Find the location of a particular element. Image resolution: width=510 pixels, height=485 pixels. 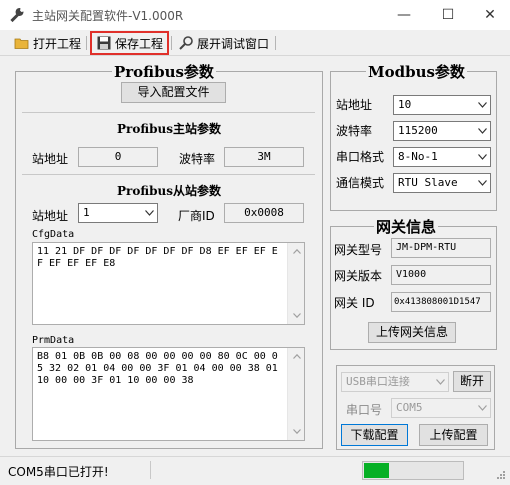

master-address-label: 站地址 is located at coordinates (50, 159).